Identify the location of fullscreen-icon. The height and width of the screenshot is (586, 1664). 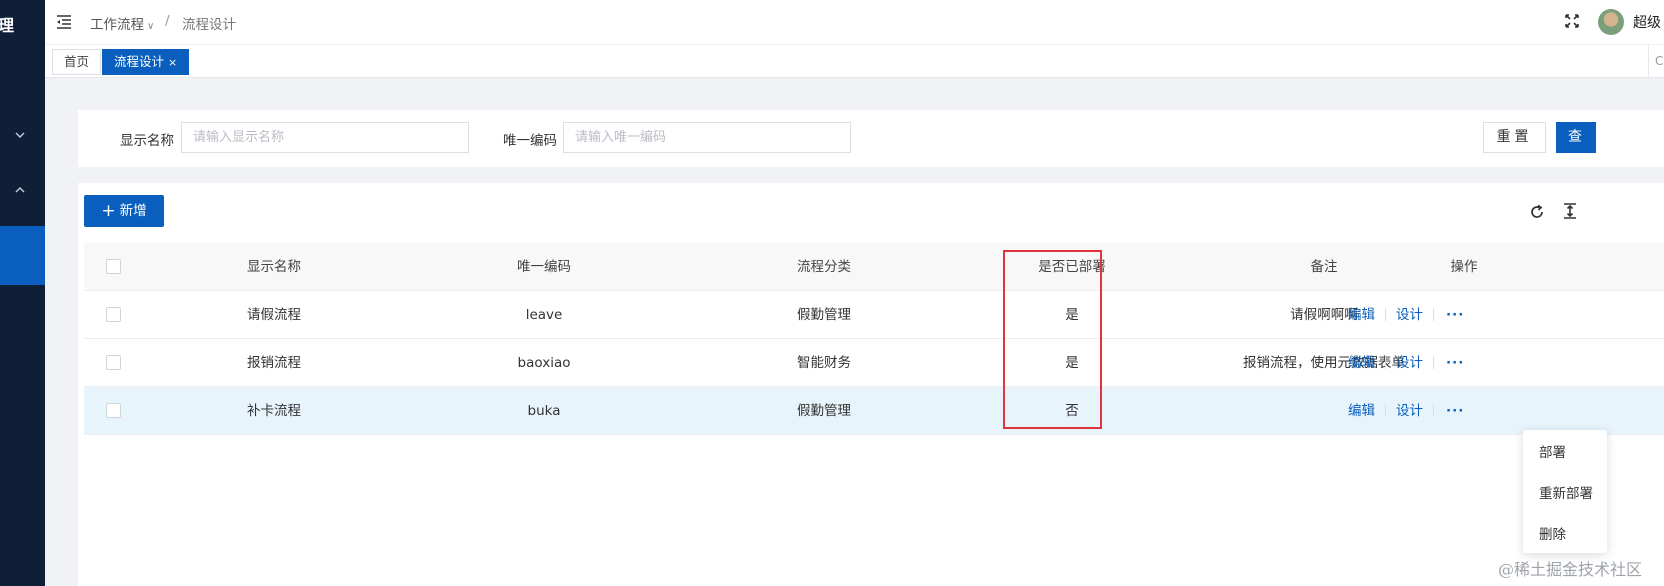
(1572, 21).